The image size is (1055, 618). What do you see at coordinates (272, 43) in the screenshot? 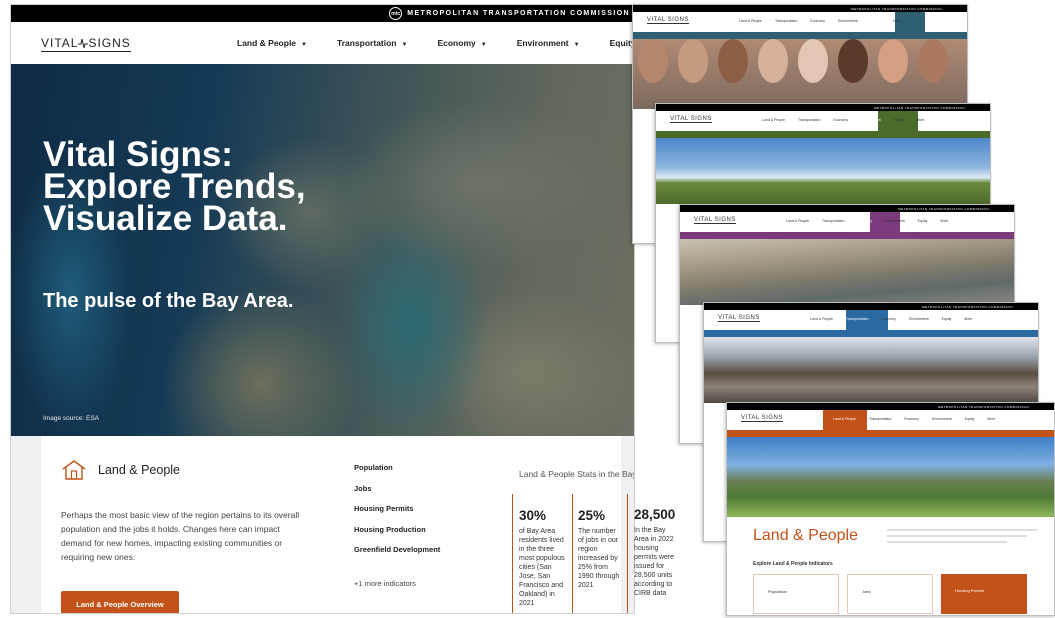
I see `nav-land-people: Land & People ▼` at bounding box center [272, 43].